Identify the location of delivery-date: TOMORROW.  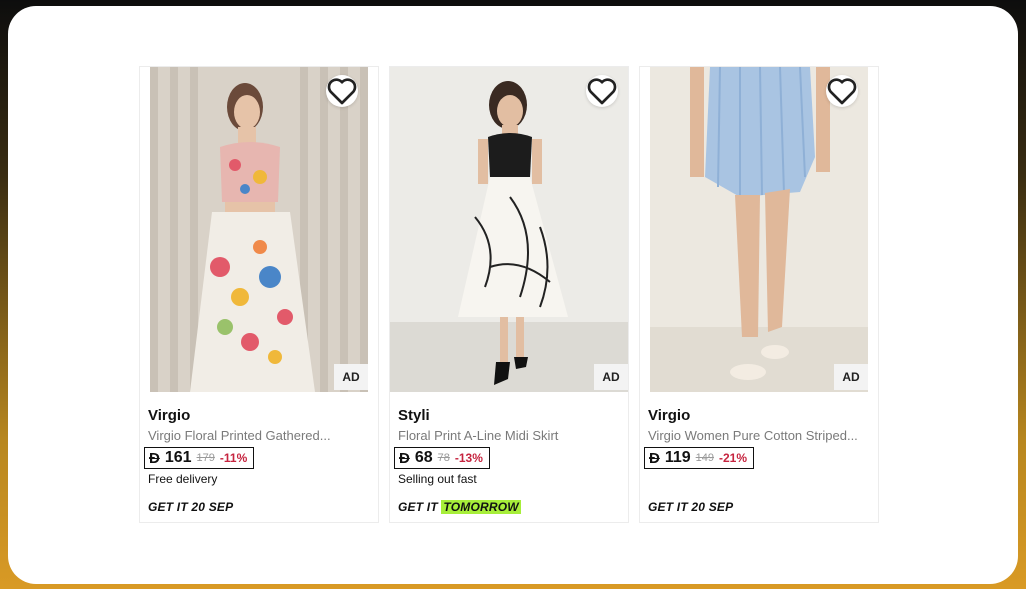
(481, 507).